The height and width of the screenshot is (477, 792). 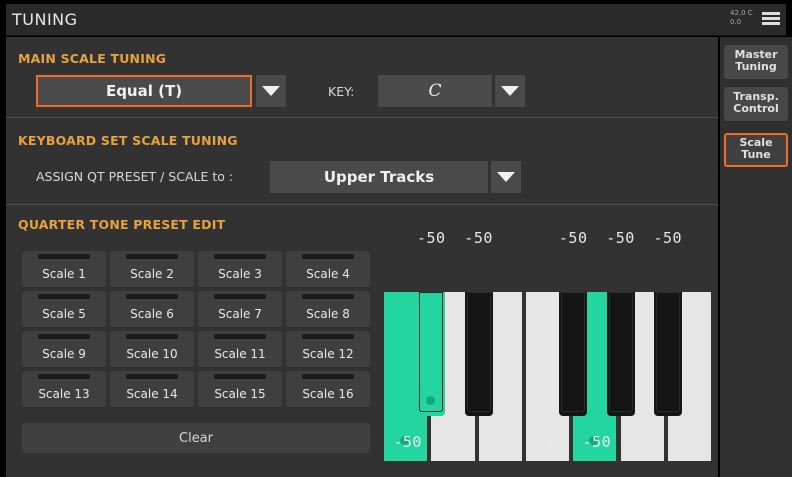 I want to click on black-key-c-sharp, so click(x=431, y=354).